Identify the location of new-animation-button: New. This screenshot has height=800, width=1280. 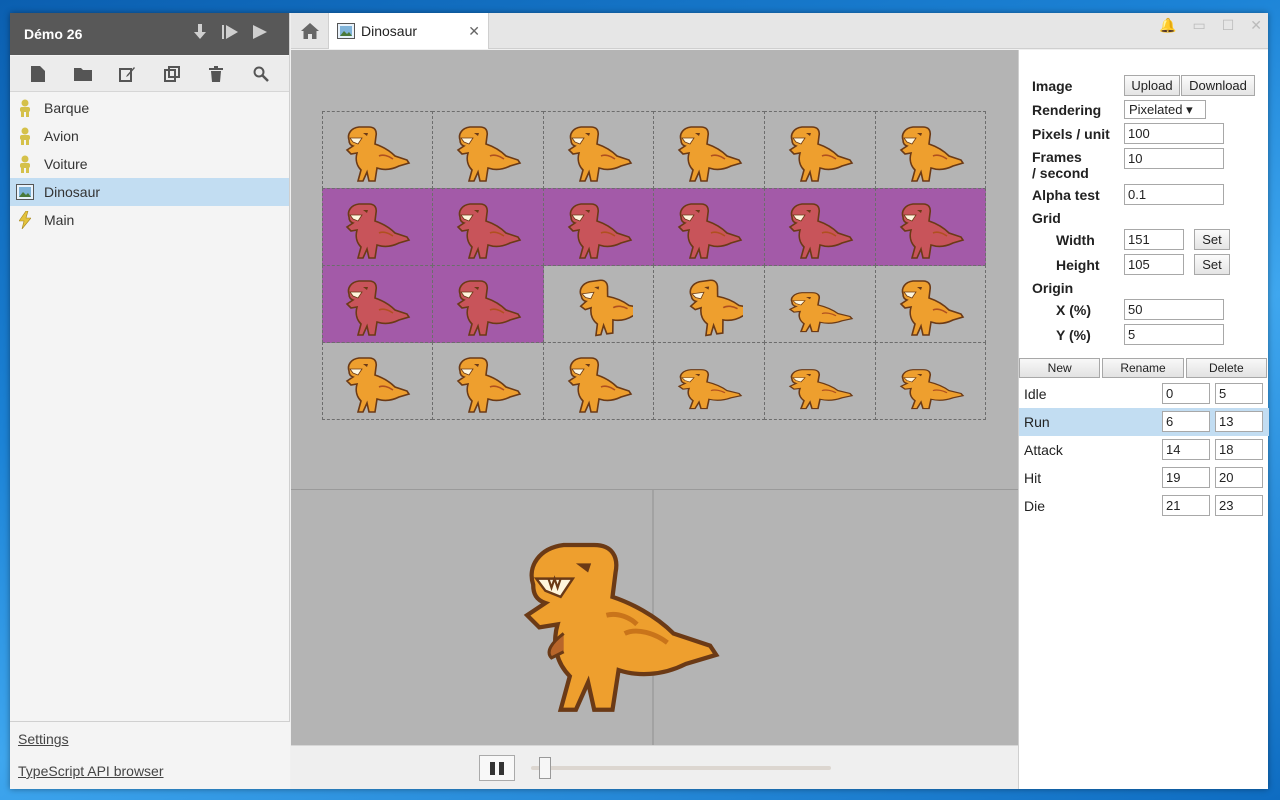
(1060, 368).